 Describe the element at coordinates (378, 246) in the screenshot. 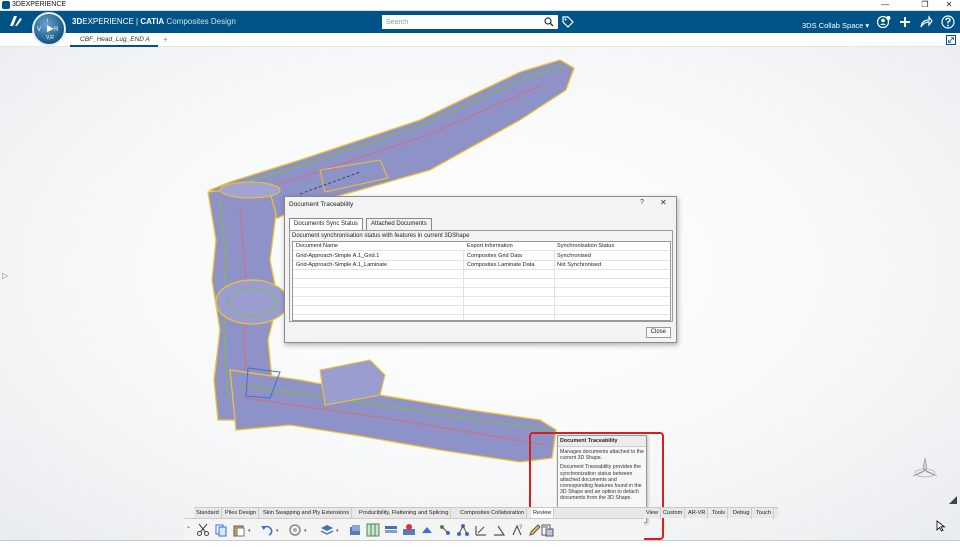

I see `column-header-document-name: Document Name` at that location.